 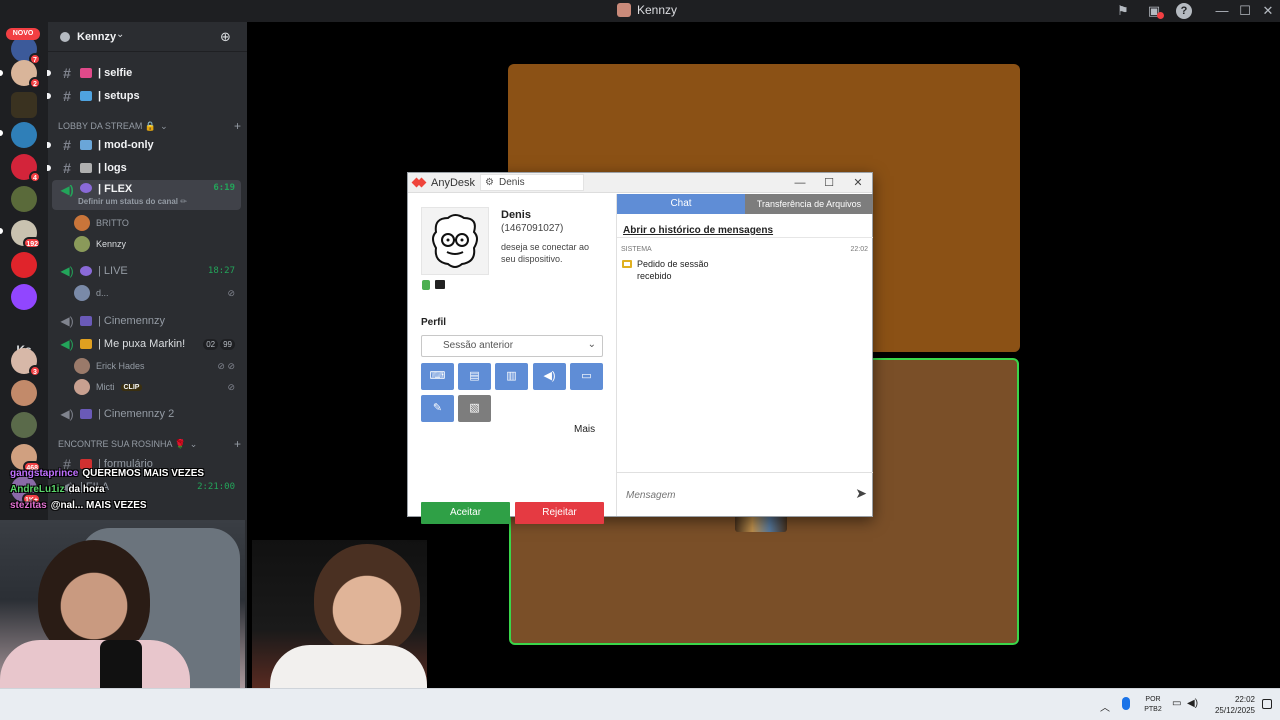 I want to click on open-history-link: Abrir o histórico de mensagens, so click(x=698, y=230).